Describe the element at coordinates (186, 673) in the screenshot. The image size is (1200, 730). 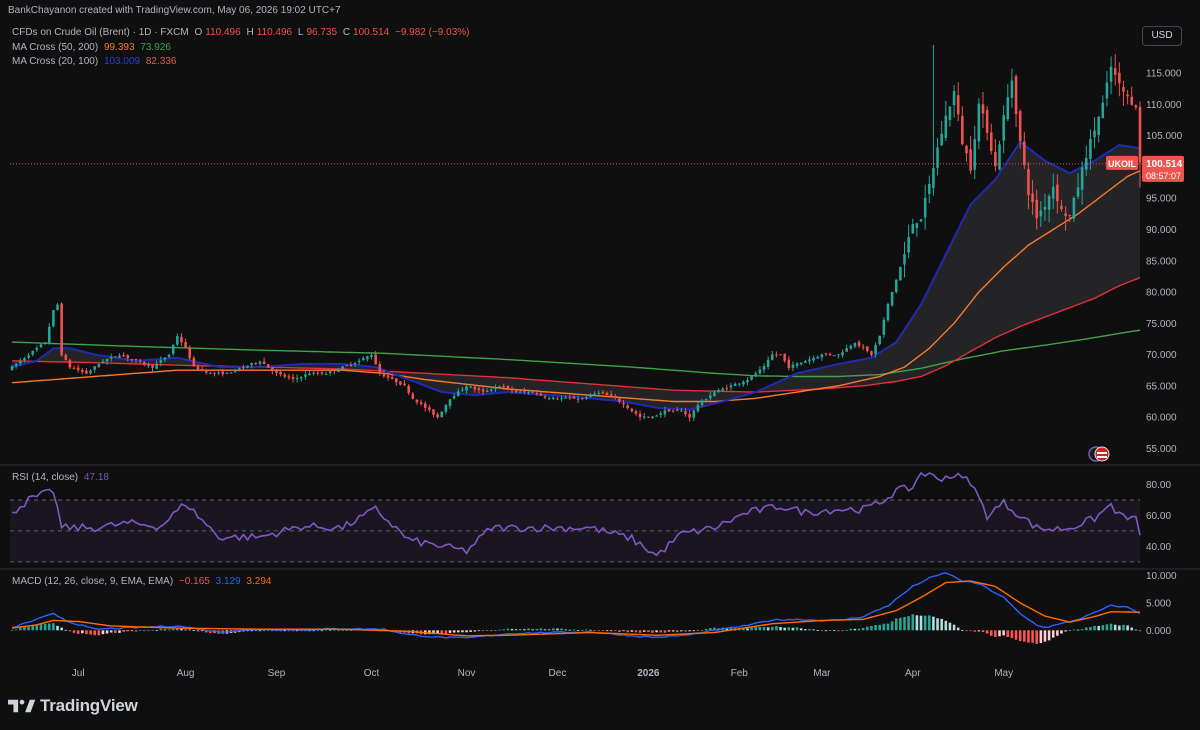
I see `time-axis-tick: Aug` at that location.